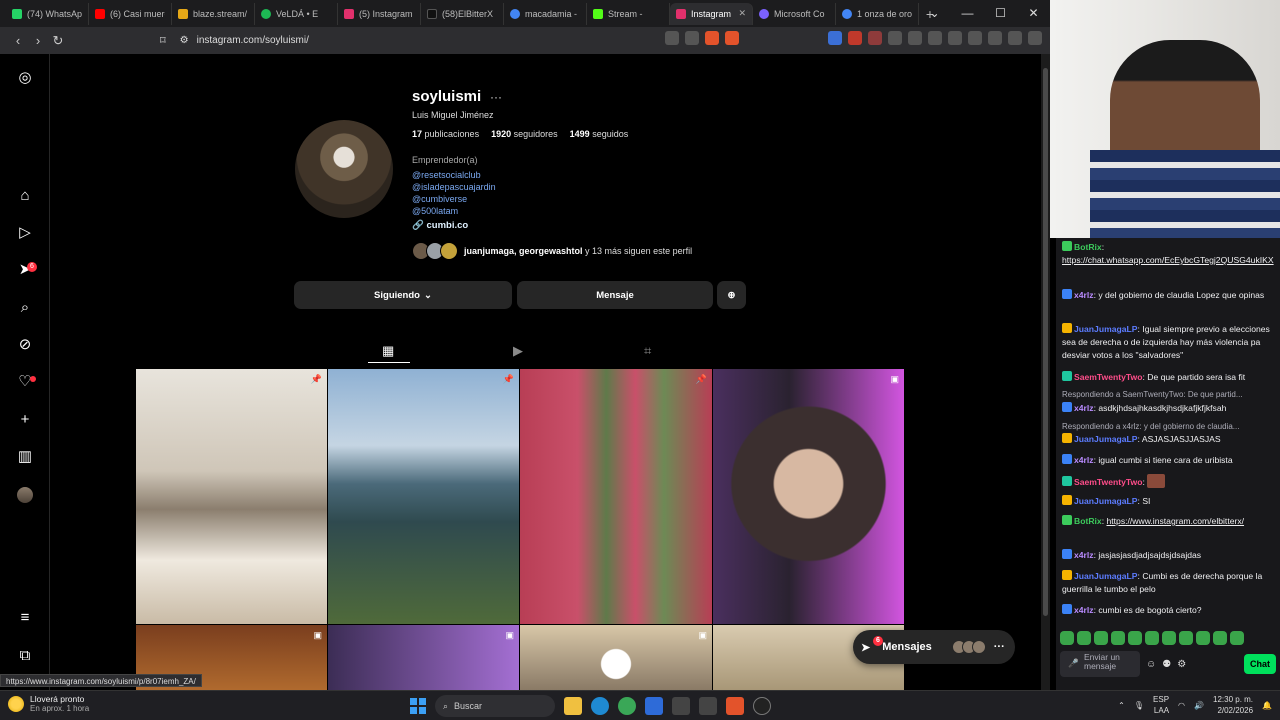  What do you see at coordinates (130, 13) in the screenshot?
I see `tab-youtube: (6) Casi muere` at bounding box center [130, 13].